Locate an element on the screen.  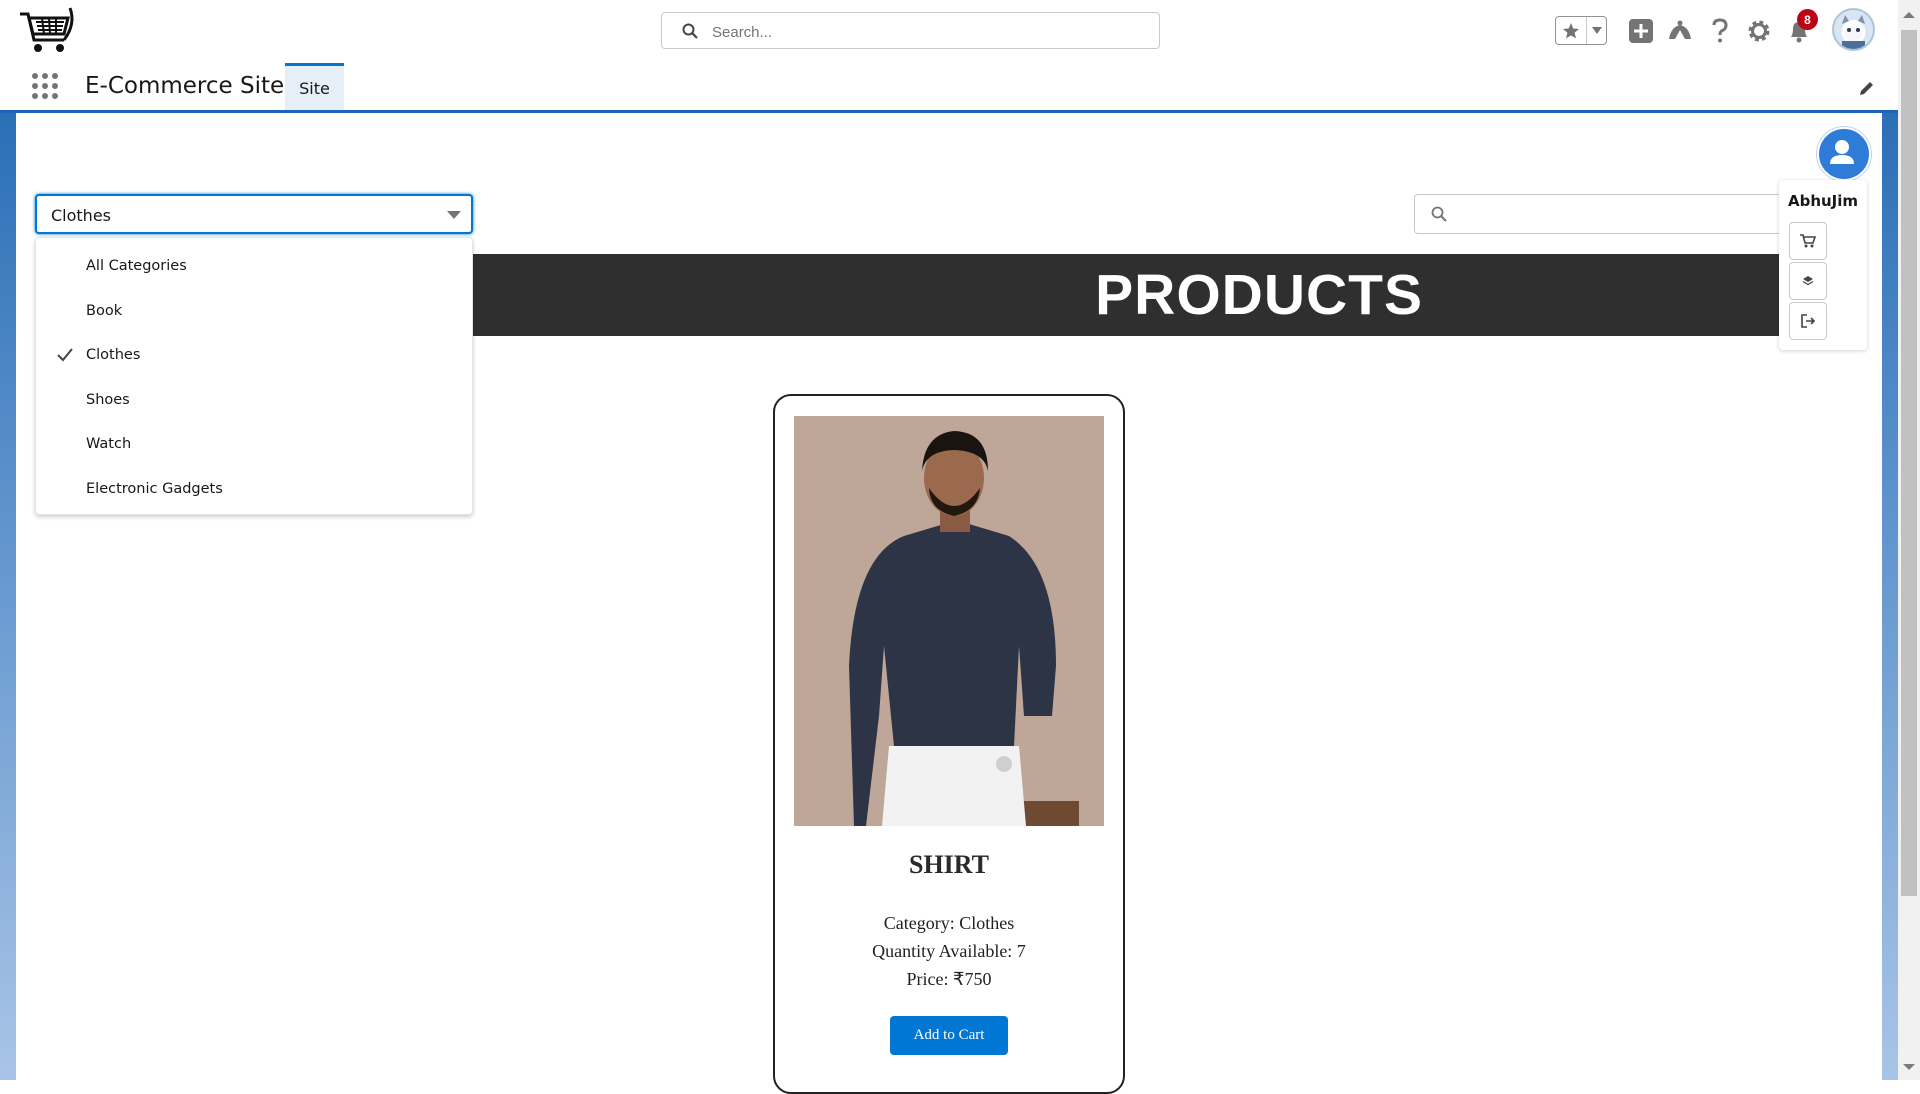
cart-button is located at coordinates (1808, 241).